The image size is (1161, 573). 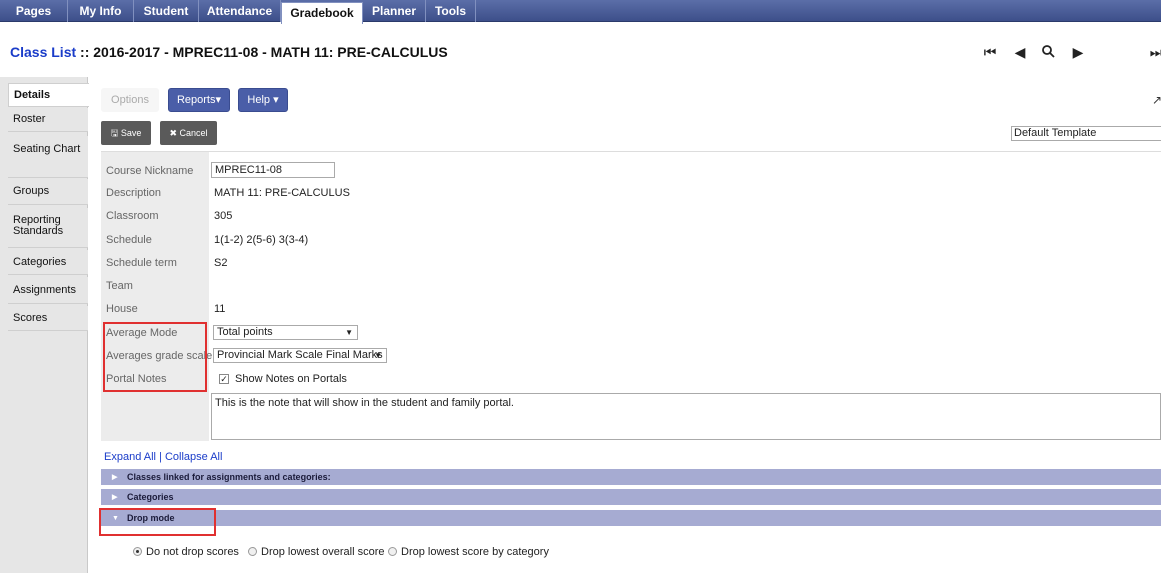 I want to click on radio-drop-lowest-by-category: Drop lowest score by category, so click(x=468, y=552).